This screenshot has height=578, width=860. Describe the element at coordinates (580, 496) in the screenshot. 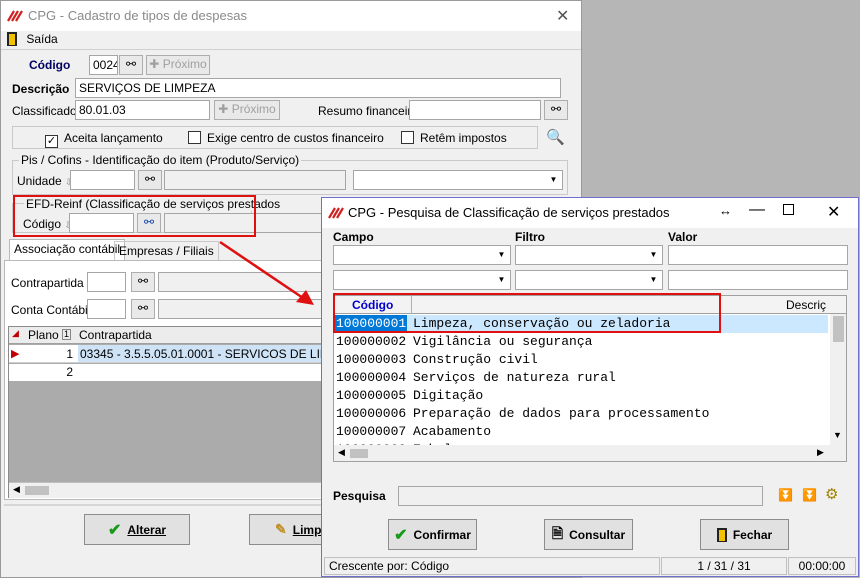

I see `pesquisa-input` at that location.